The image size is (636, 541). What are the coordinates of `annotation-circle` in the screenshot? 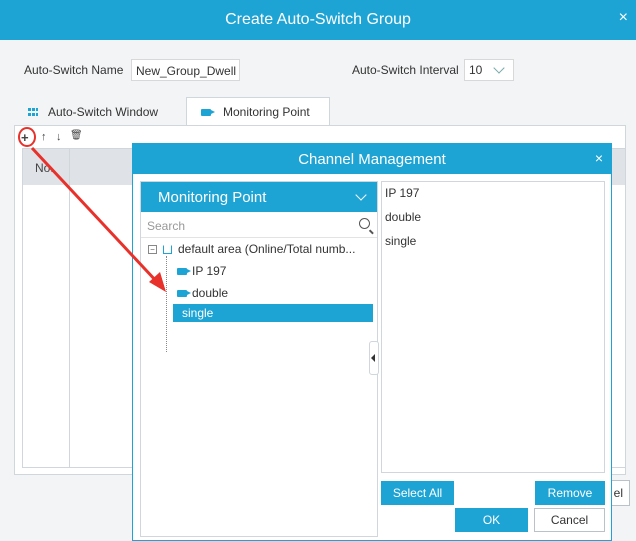 It's located at (27, 137).